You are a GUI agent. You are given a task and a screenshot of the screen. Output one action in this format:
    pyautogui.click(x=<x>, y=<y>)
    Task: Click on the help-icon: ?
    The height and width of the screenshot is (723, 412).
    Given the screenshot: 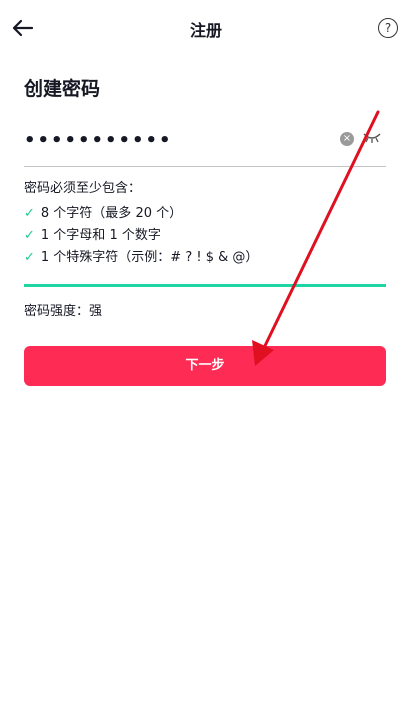 What is the action you would take?
    pyautogui.click(x=388, y=28)
    